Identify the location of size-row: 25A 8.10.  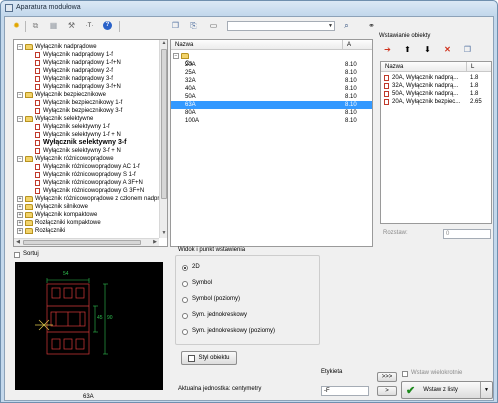
(271, 73).